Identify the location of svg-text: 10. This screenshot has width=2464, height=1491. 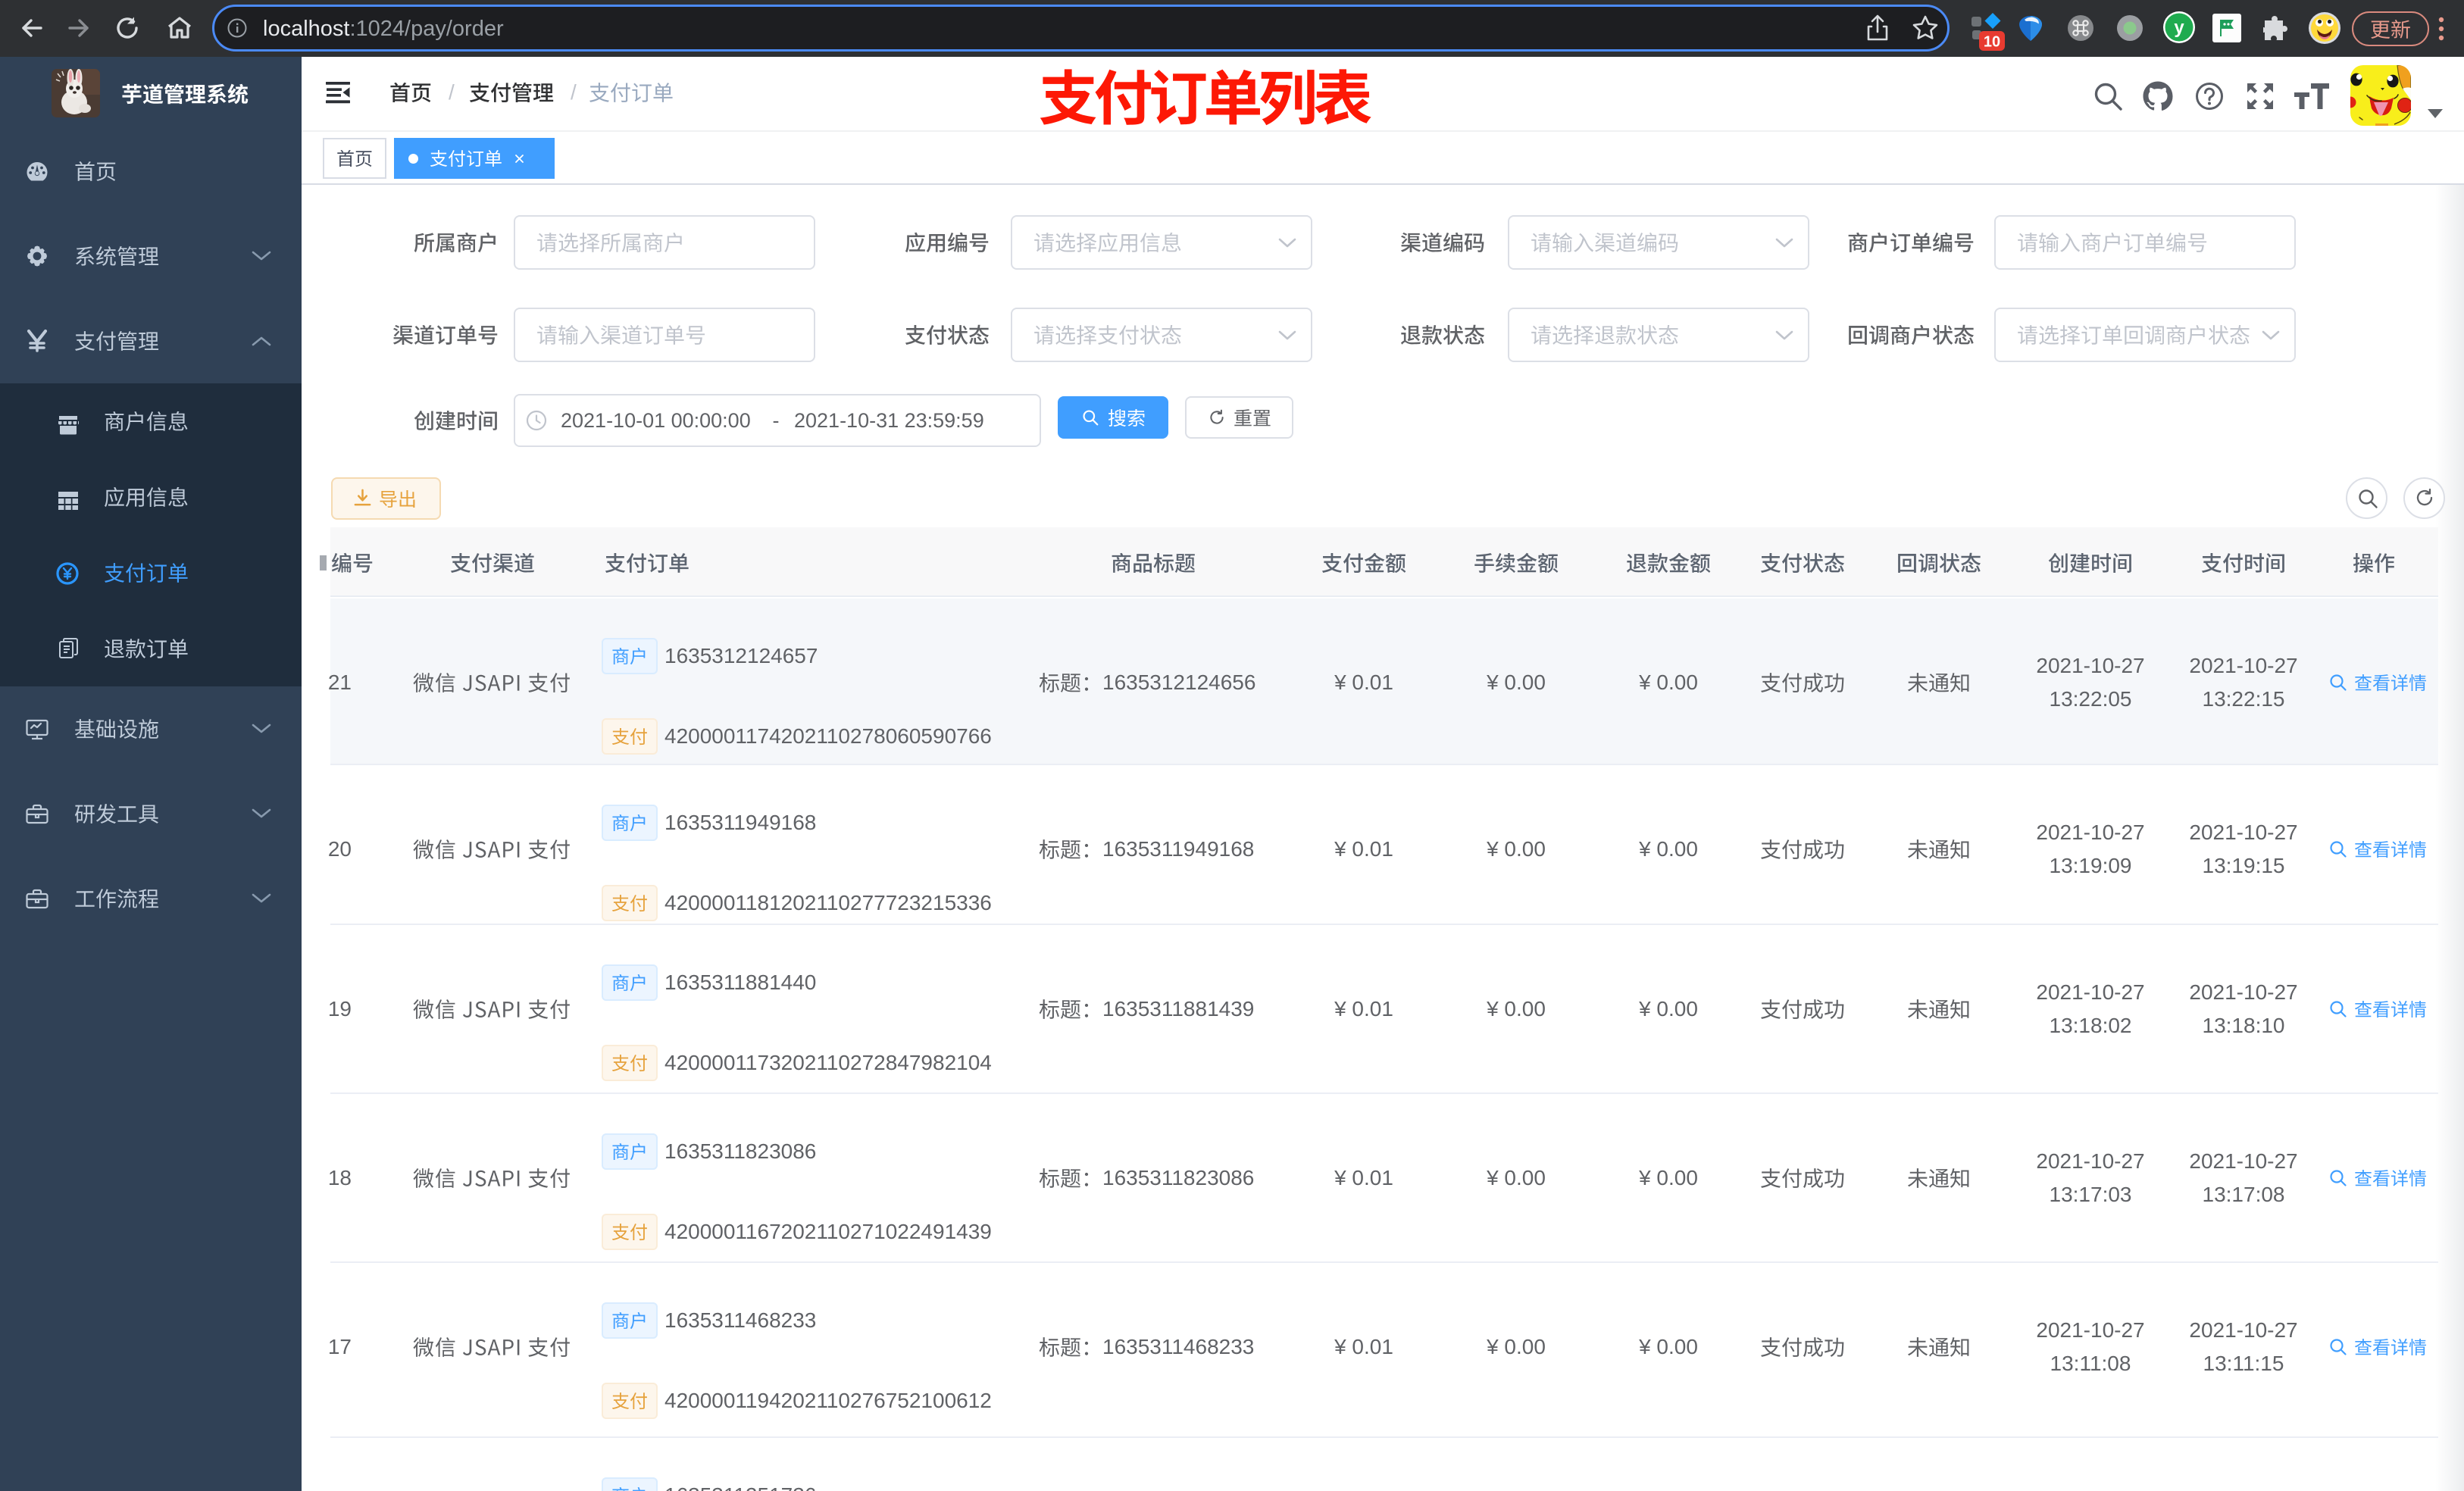
(1992, 42).